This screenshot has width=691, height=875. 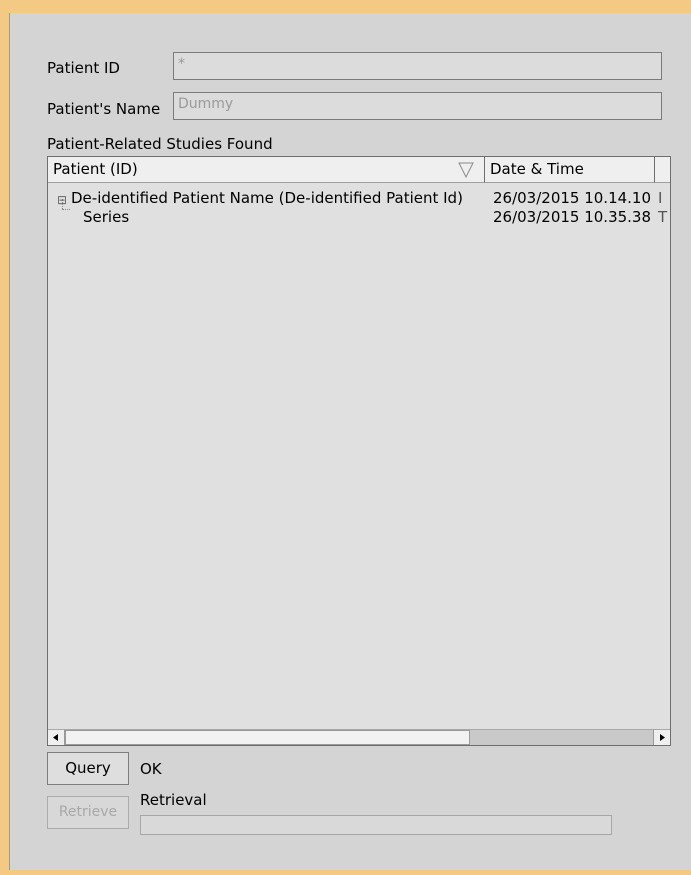 I want to click on arrow-left-icon, so click(x=55, y=737).